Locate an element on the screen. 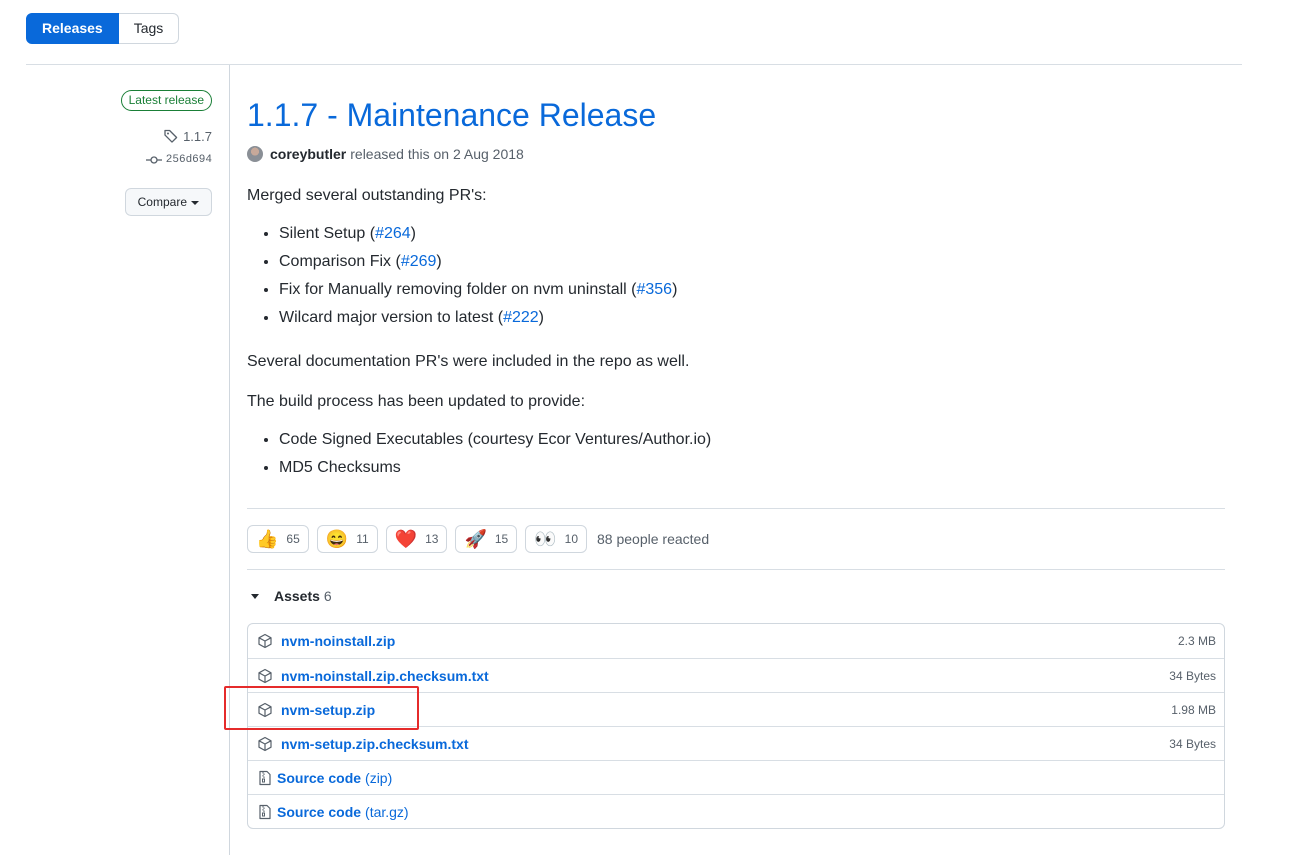 The image size is (1312, 855). release-title: 1.1.7 - Maintenance Release is located at coordinates (451, 115).